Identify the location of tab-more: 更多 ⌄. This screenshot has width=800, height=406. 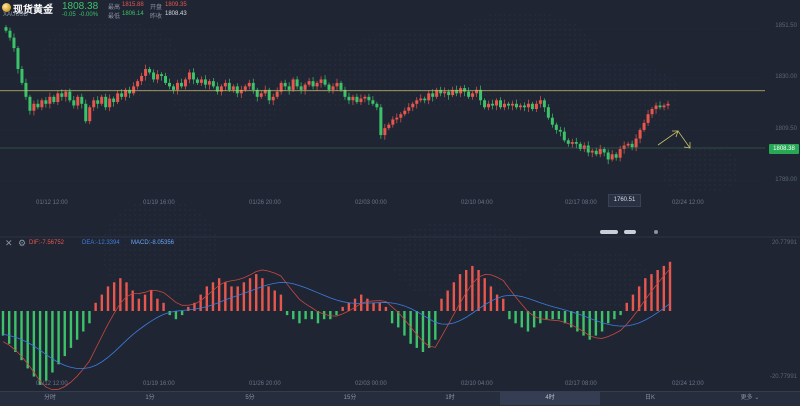
(750, 398).